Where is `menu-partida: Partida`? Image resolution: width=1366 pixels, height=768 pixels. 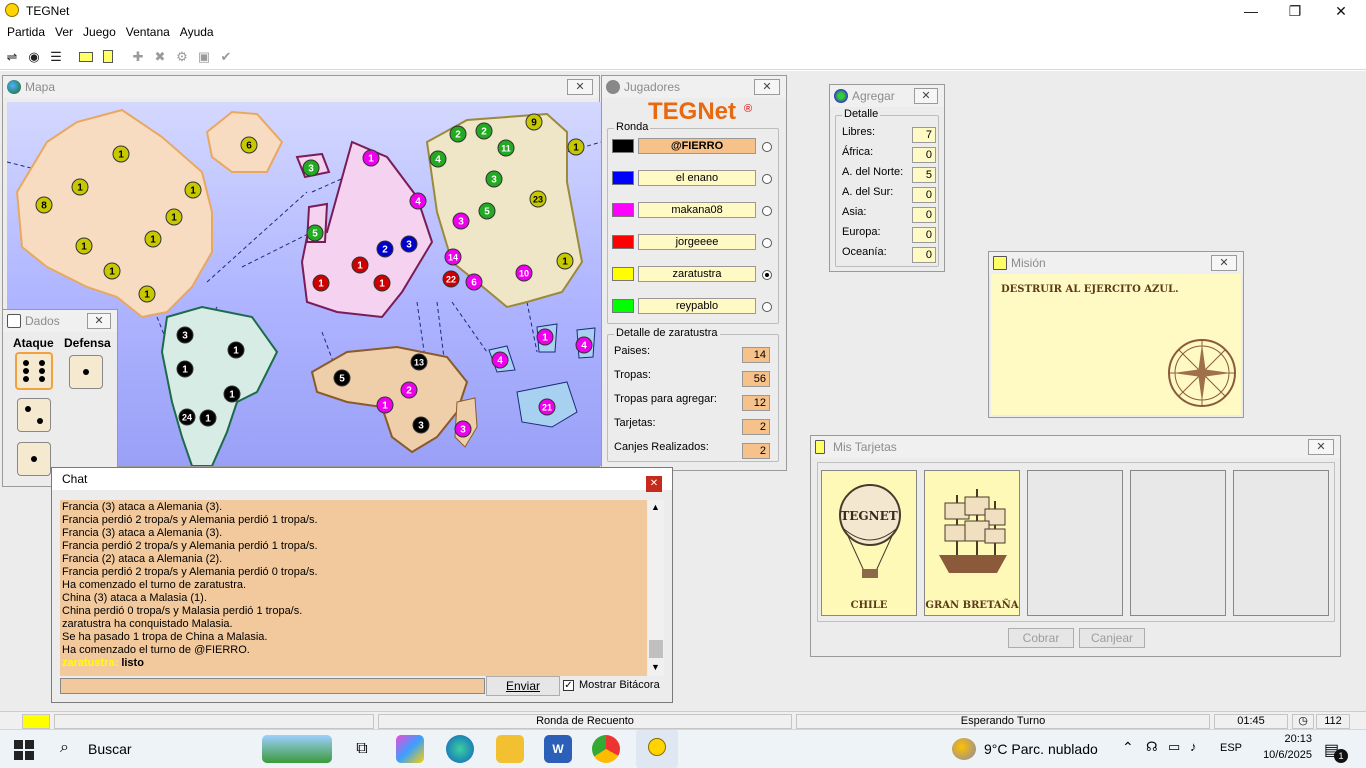
menu-partida: Partida is located at coordinates (26, 32).